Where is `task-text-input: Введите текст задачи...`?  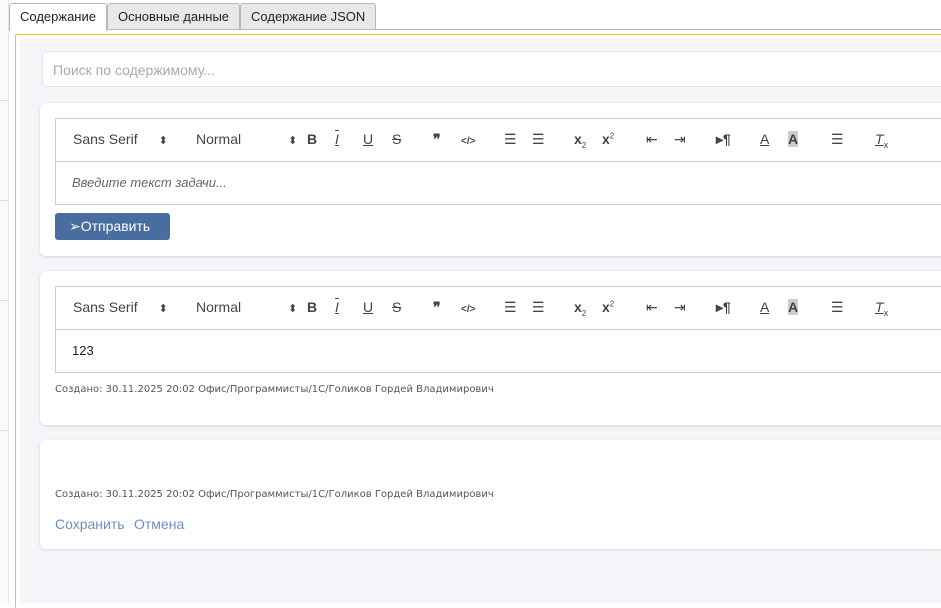
task-text-input: Введите текст задачи... is located at coordinates (498, 183).